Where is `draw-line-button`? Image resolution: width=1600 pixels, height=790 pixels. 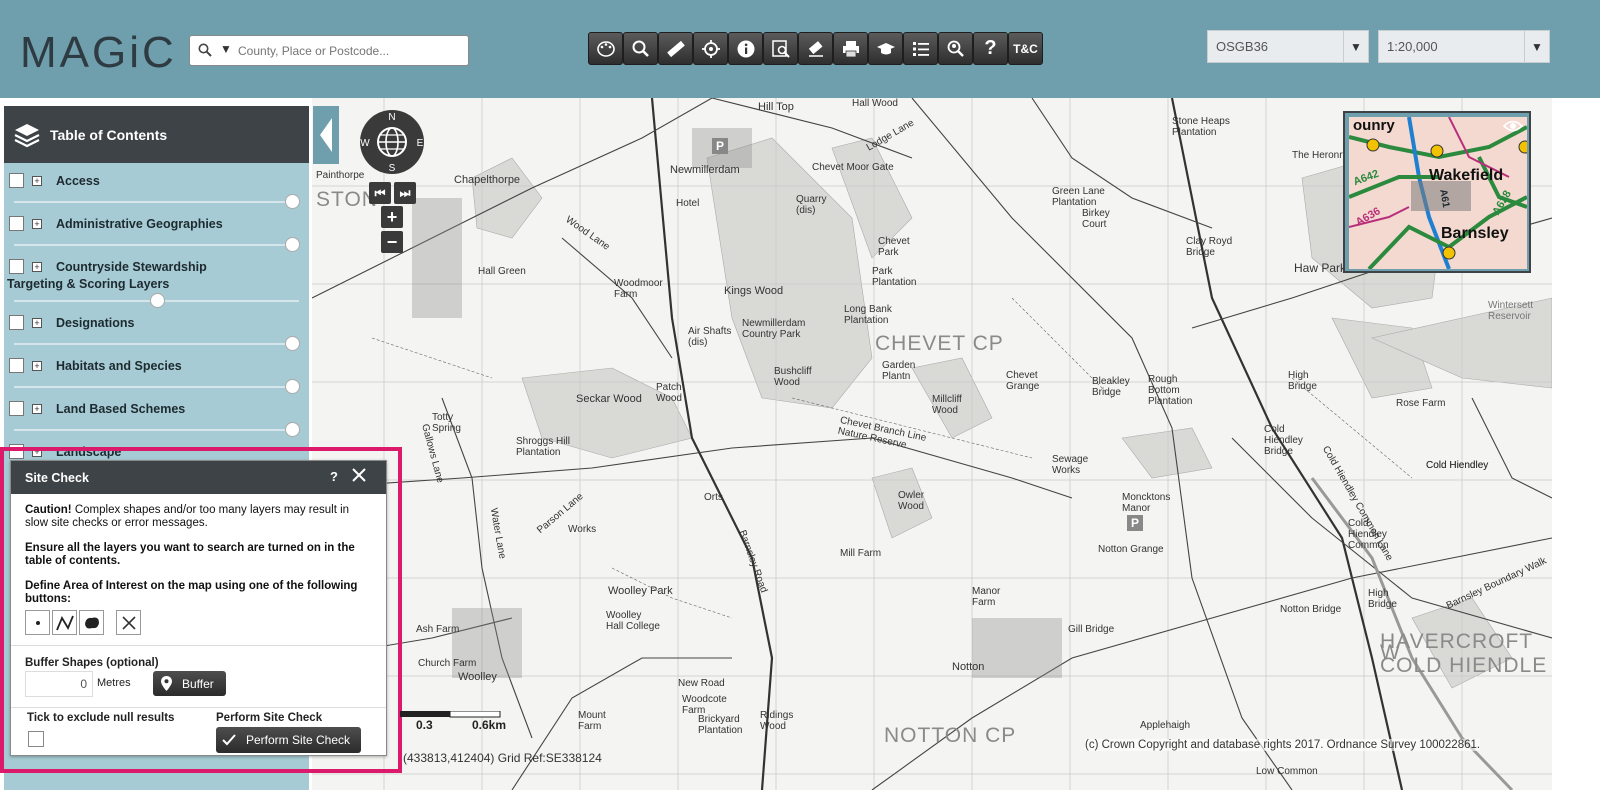 draw-line-button is located at coordinates (64, 622).